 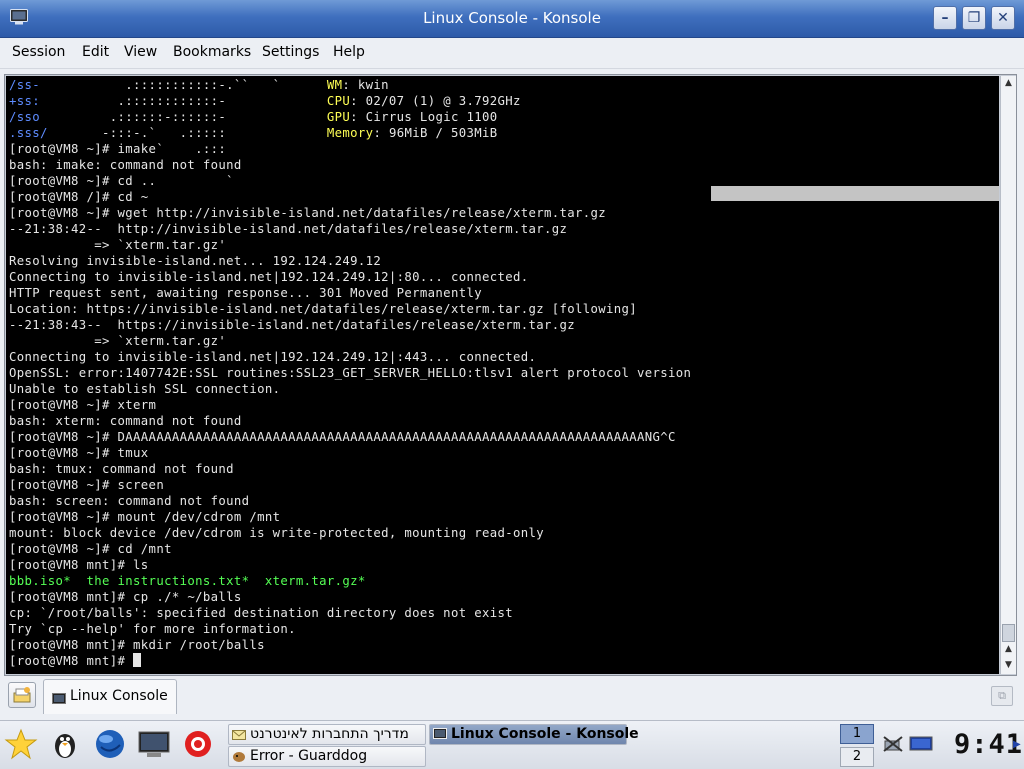 I want to click on tux-icon, so click(x=65, y=744).